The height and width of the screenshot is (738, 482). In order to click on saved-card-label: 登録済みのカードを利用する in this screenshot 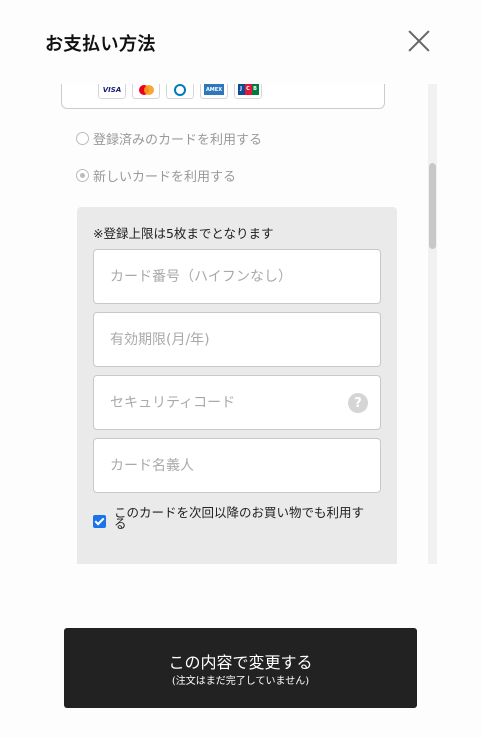, I will do `click(178, 140)`.